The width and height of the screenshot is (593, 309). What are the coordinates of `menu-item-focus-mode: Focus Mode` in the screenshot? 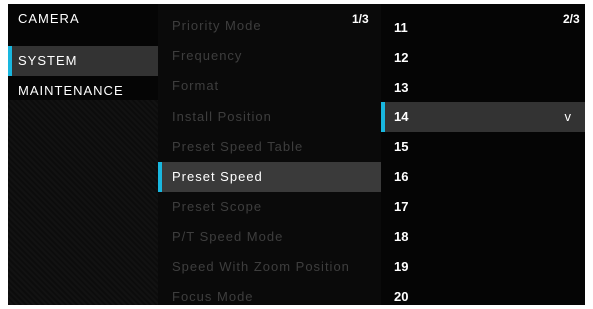 It's located at (269, 293).